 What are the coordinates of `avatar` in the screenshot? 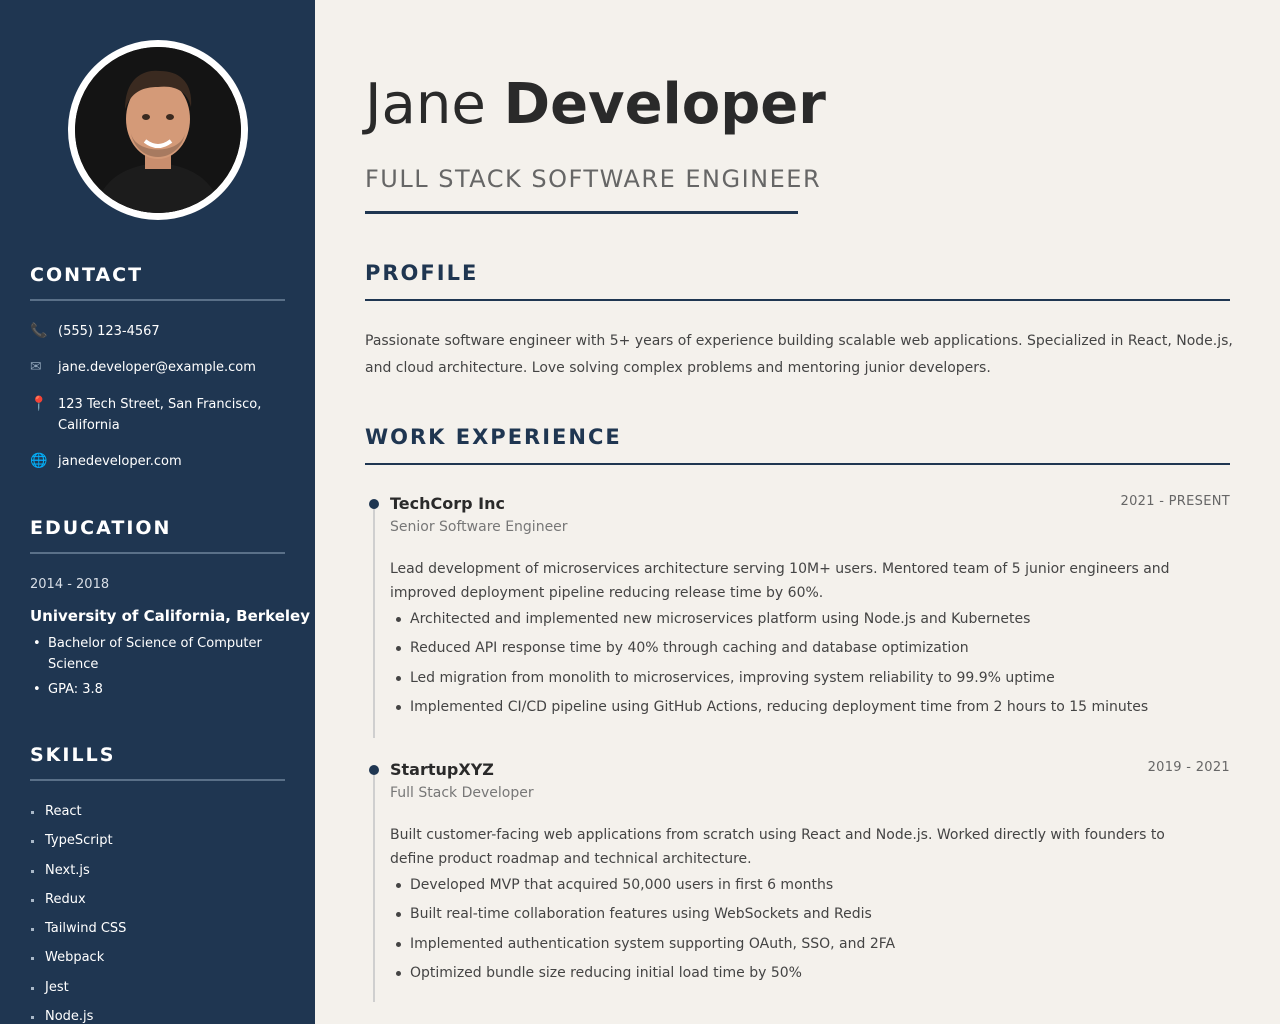 It's located at (158, 130).